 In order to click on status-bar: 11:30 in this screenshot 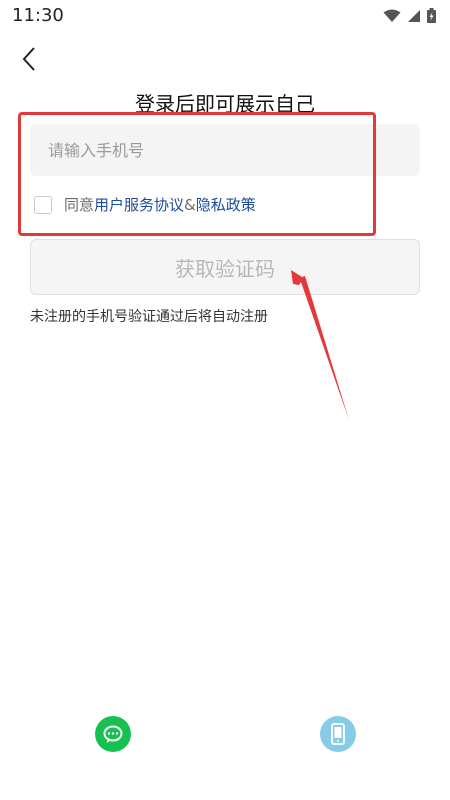, I will do `click(225, 17)`.